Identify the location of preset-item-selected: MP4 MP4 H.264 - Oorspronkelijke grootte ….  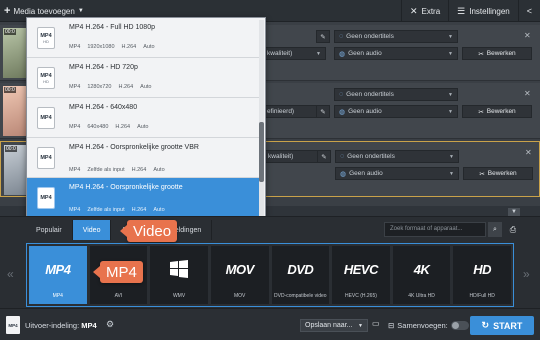
(143, 197).